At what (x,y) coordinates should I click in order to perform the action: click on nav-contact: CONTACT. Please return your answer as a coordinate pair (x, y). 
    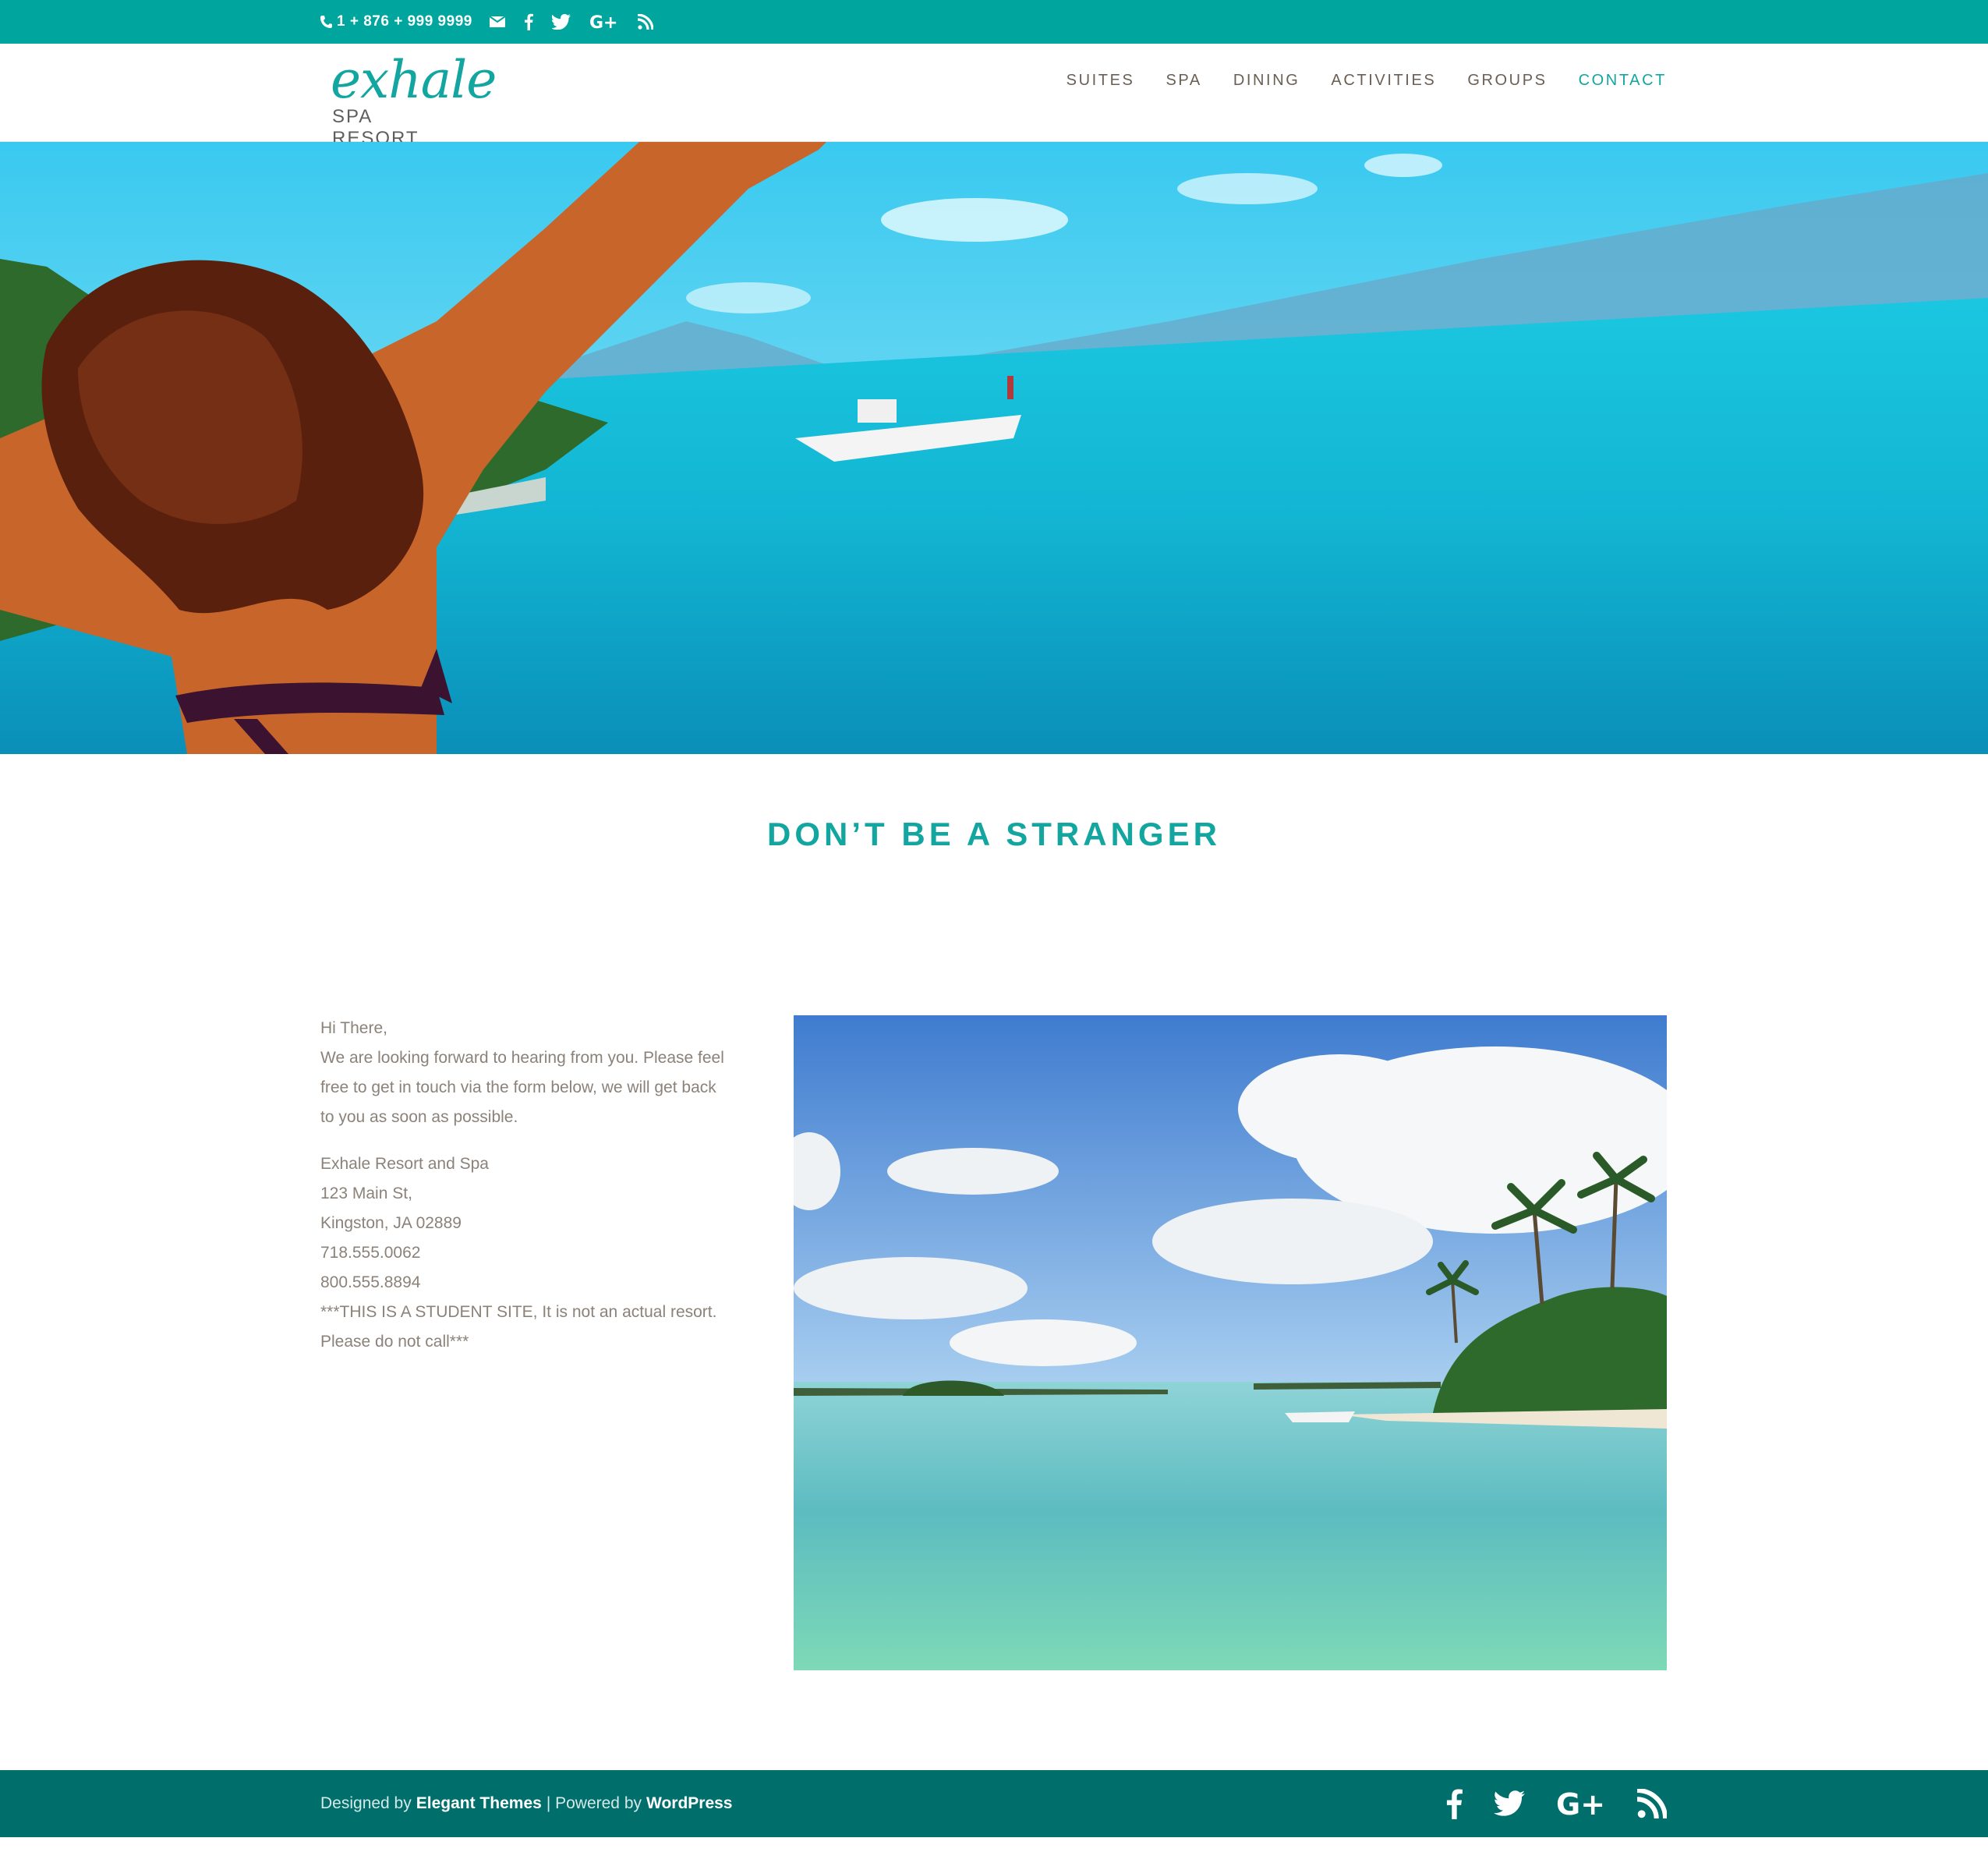
    Looking at the image, I should click on (1623, 81).